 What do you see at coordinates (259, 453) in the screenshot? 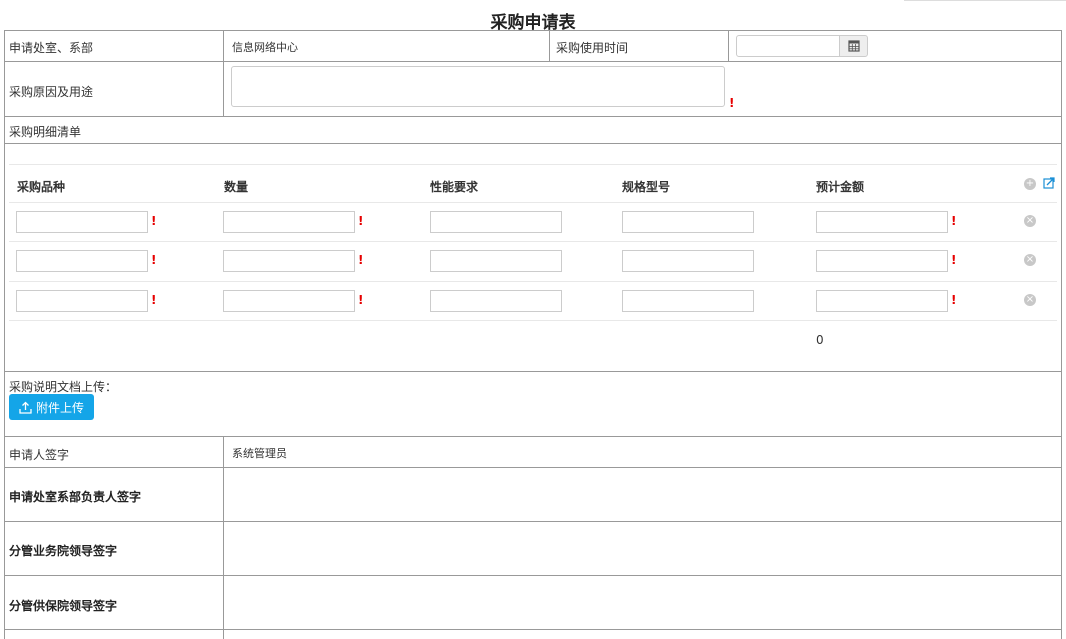
I see `applicant-signature-value: 系统管理员` at bounding box center [259, 453].